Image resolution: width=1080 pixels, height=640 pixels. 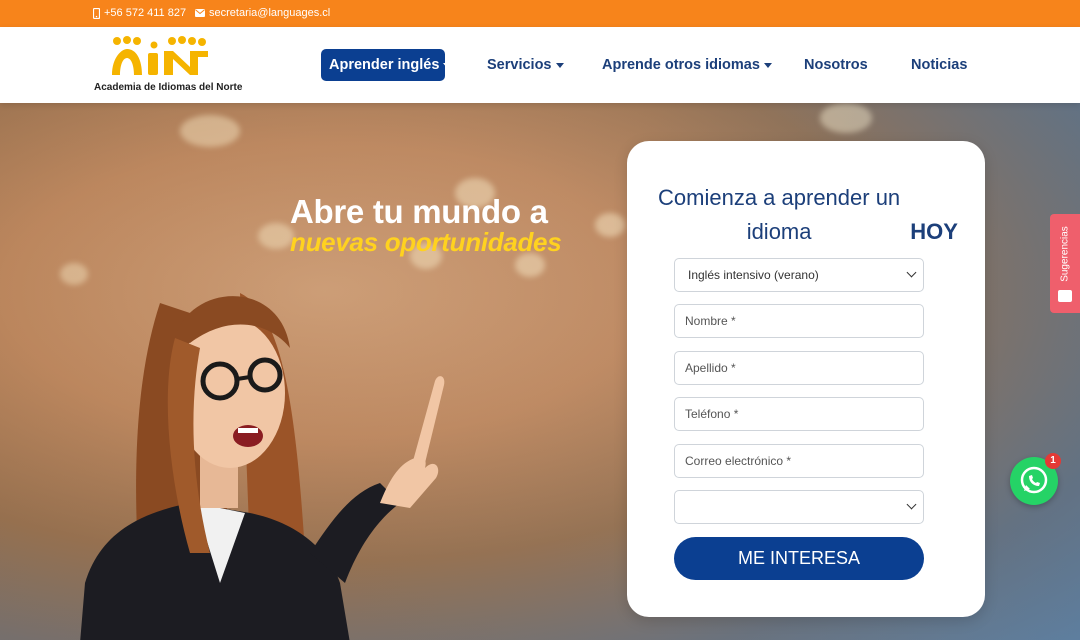 I want to click on nav-label: Aprender inglés, so click(x=384, y=65).